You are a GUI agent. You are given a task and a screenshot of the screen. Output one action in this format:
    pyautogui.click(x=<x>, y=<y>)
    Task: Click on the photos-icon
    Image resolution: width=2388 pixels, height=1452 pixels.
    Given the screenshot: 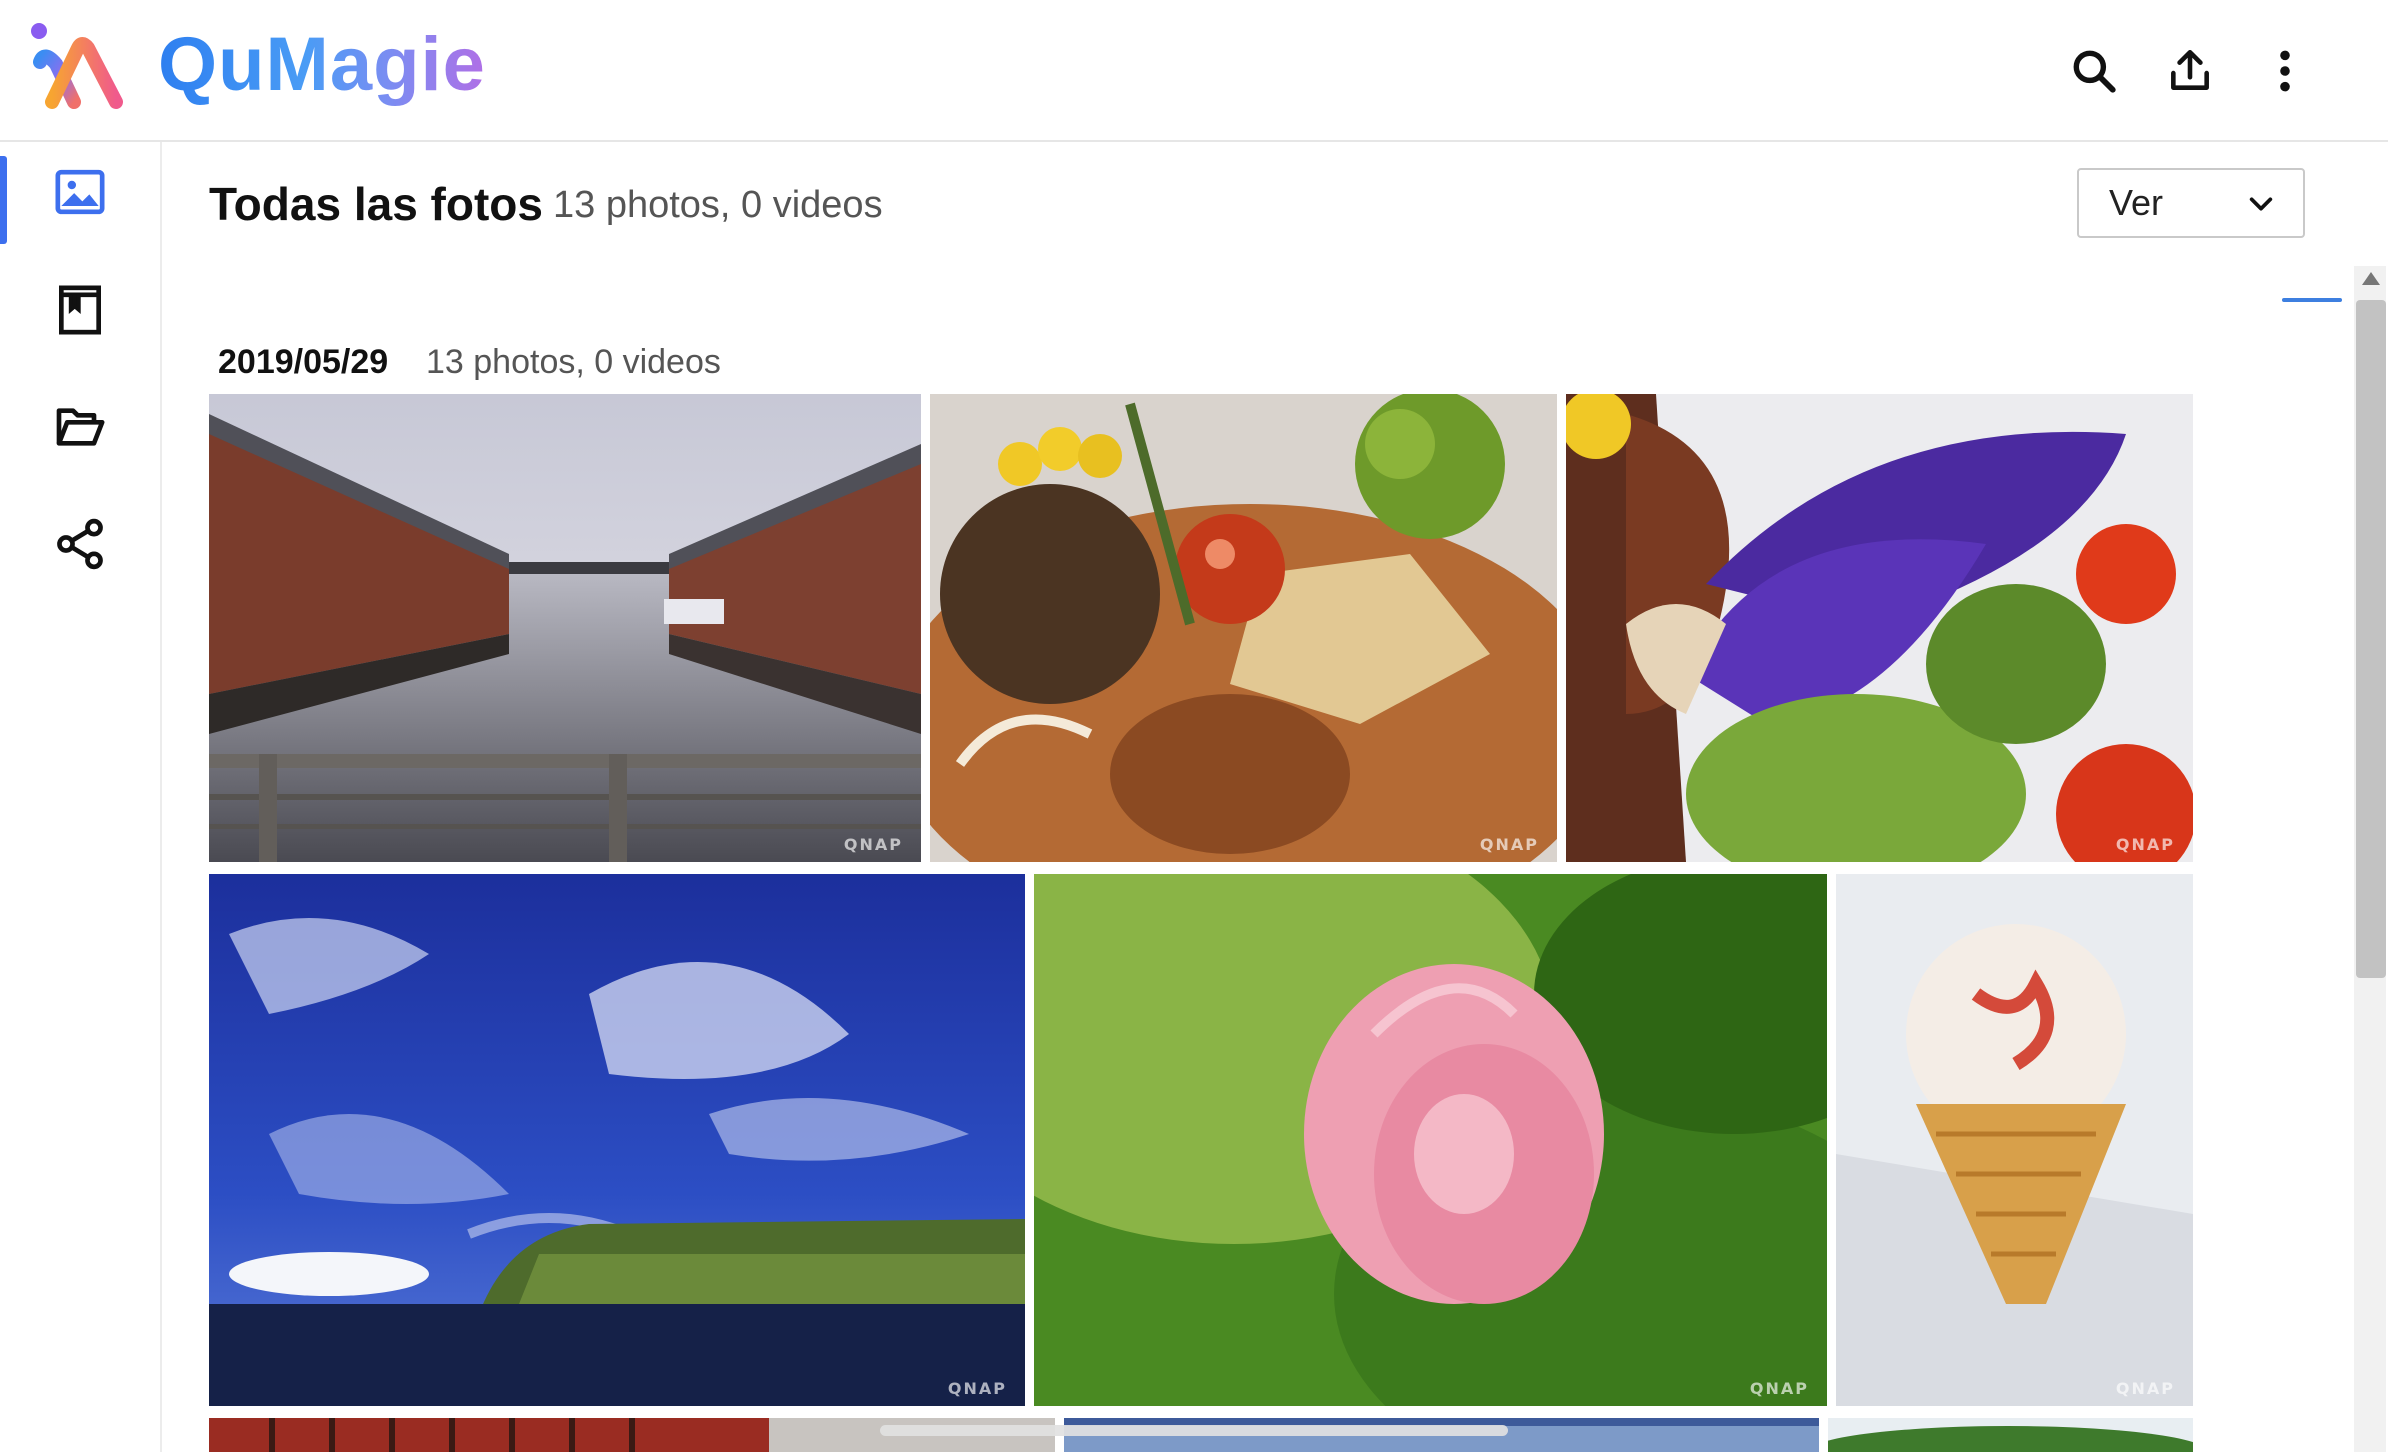 What is the action you would take?
    pyautogui.click(x=80, y=192)
    